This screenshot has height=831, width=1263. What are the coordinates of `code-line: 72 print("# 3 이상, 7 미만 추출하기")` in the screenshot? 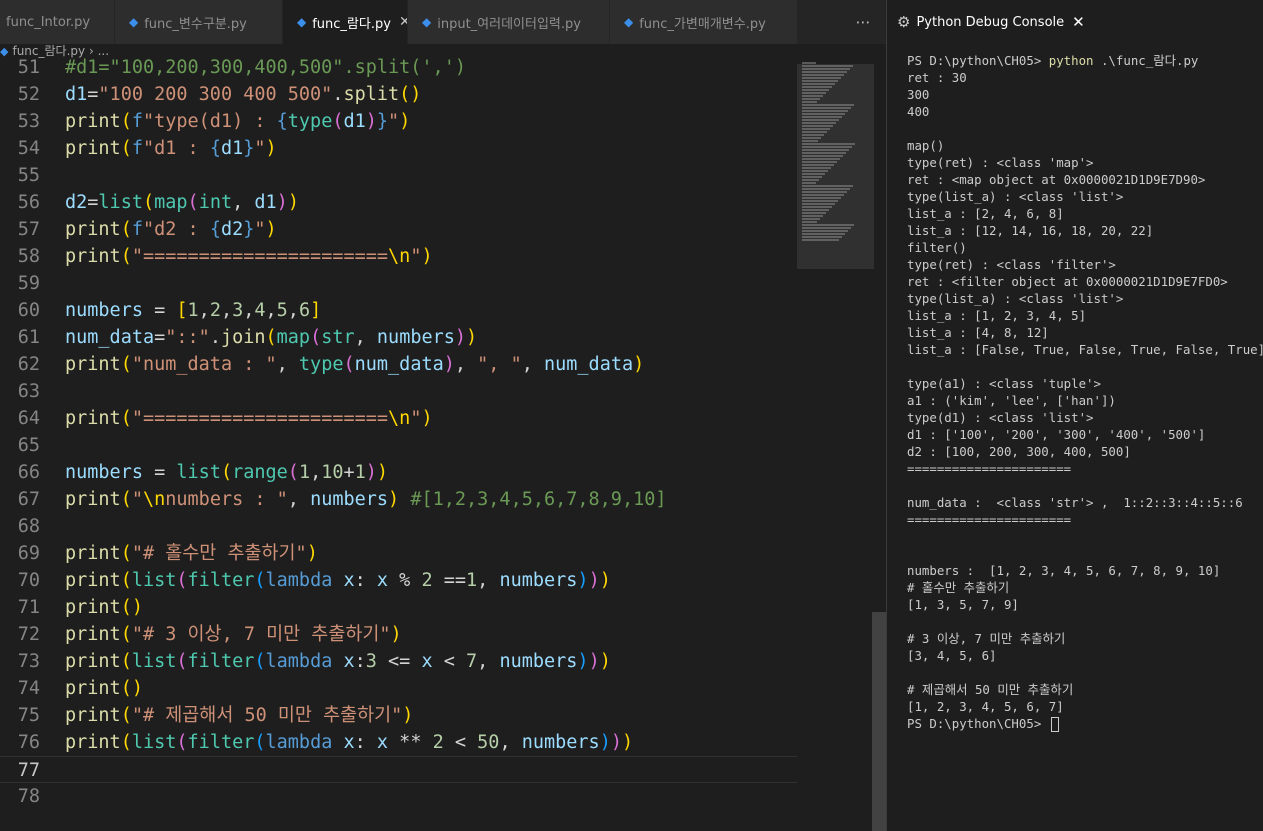 It's located at (398, 634).